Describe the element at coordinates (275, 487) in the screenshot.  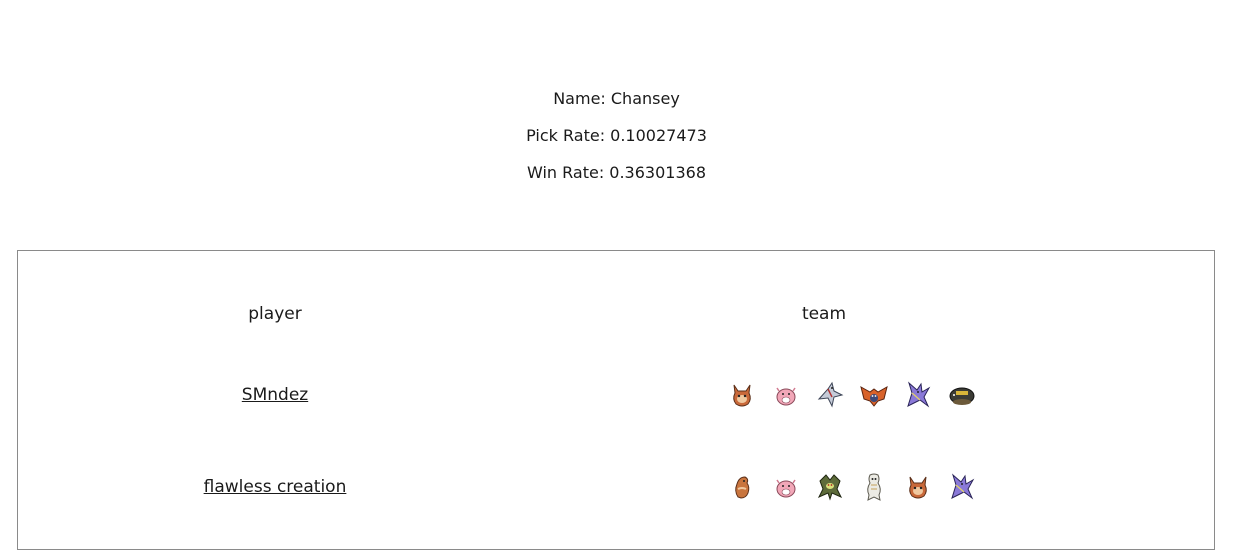
I see `player-link: flawless creation` at that location.